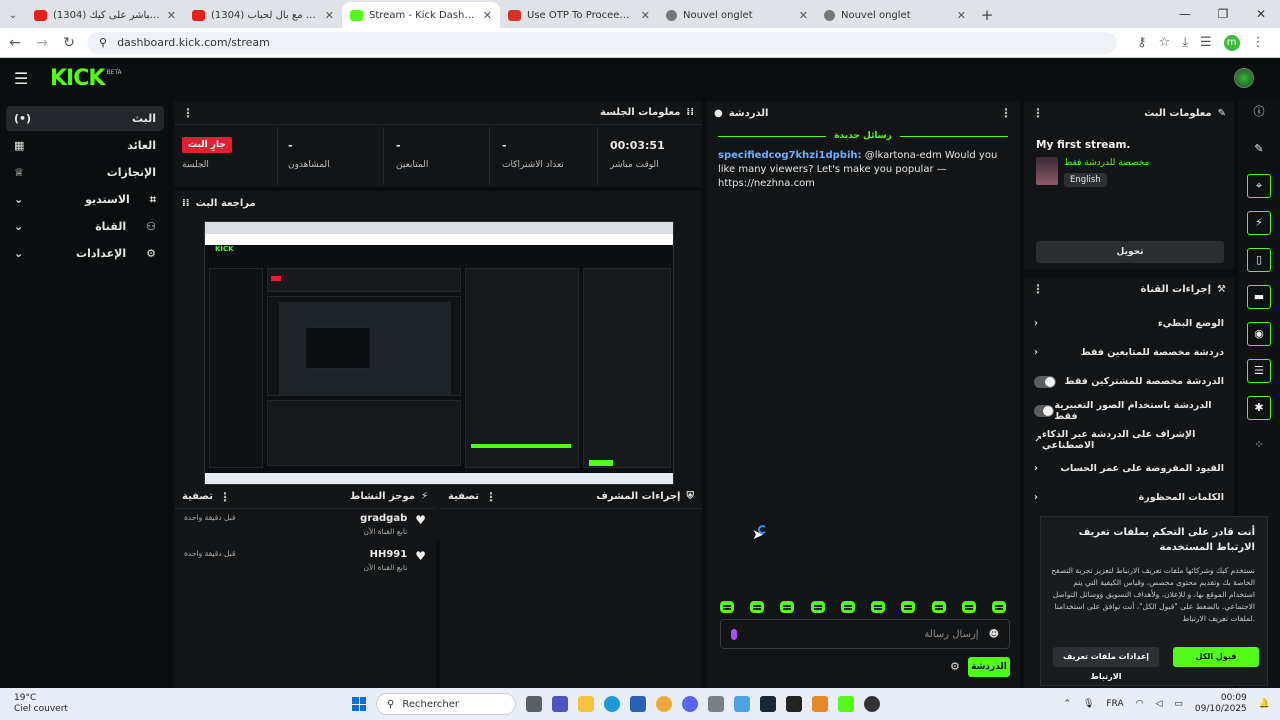 Image resolution: width=1280 pixels, height=720 pixels. What do you see at coordinates (1067, 704) in the screenshot?
I see `tray-chevron-icon: ⌃` at bounding box center [1067, 704].